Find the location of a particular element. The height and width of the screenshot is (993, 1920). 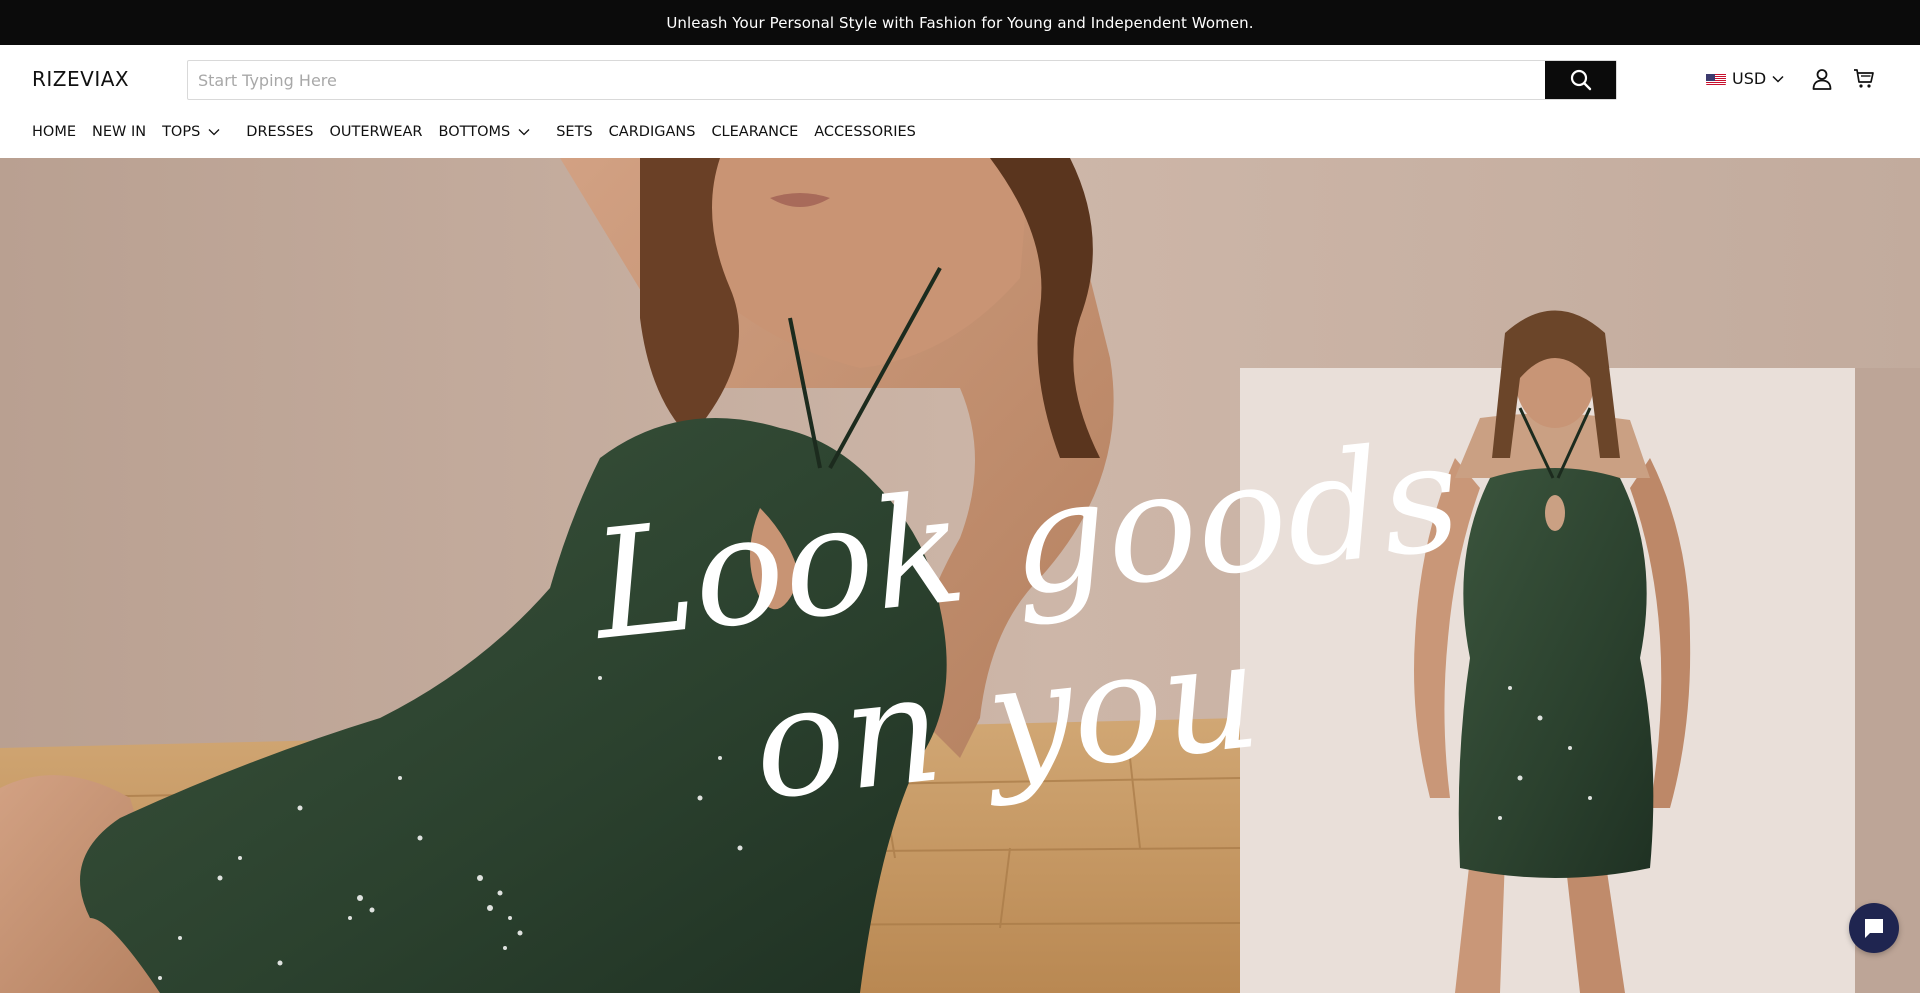

search-button is located at coordinates (1580, 80).